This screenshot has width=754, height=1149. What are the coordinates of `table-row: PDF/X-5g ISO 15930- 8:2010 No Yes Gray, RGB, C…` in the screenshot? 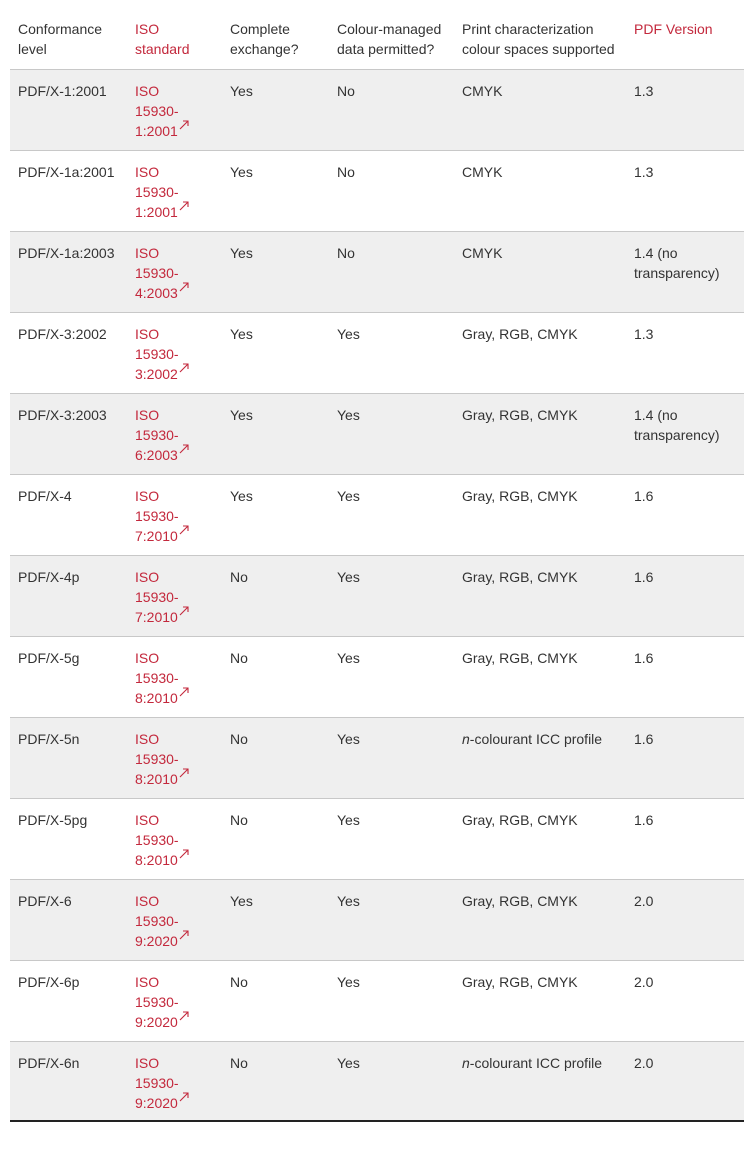 It's located at (377, 676).